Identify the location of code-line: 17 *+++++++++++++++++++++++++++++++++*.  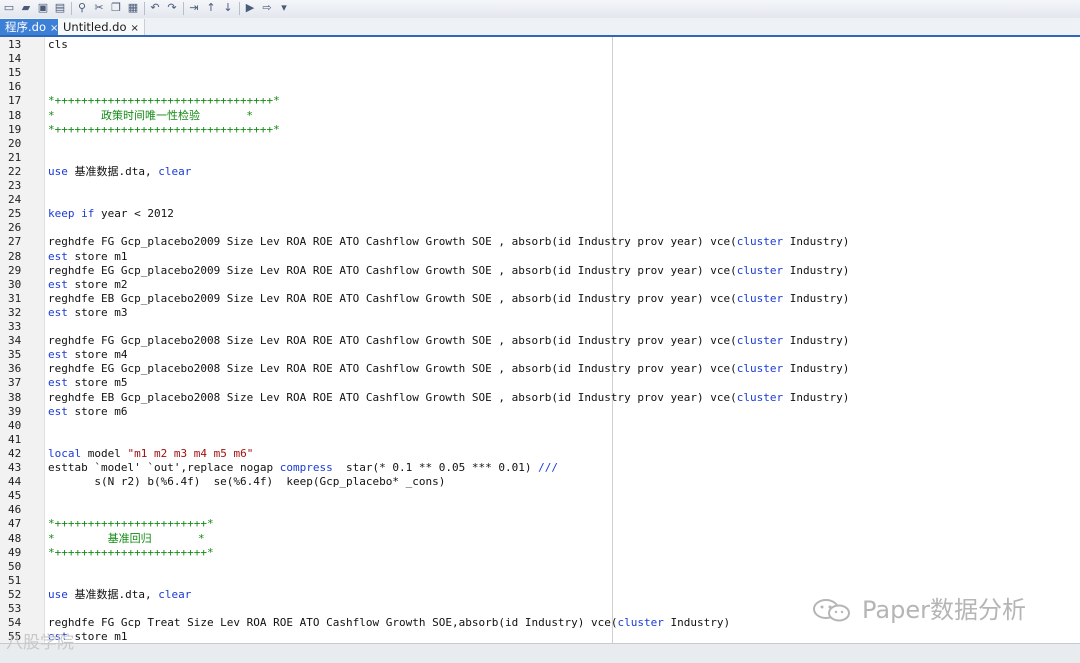
(540, 101).